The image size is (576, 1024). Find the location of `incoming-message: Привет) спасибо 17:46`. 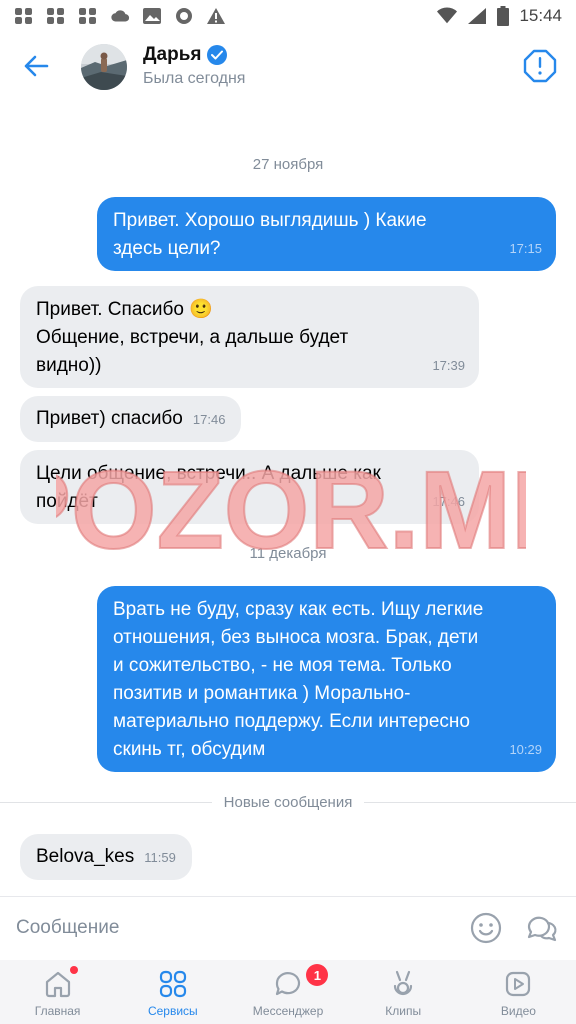

incoming-message: Привет) спасибо 17:46 is located at coordinates (131, 419).